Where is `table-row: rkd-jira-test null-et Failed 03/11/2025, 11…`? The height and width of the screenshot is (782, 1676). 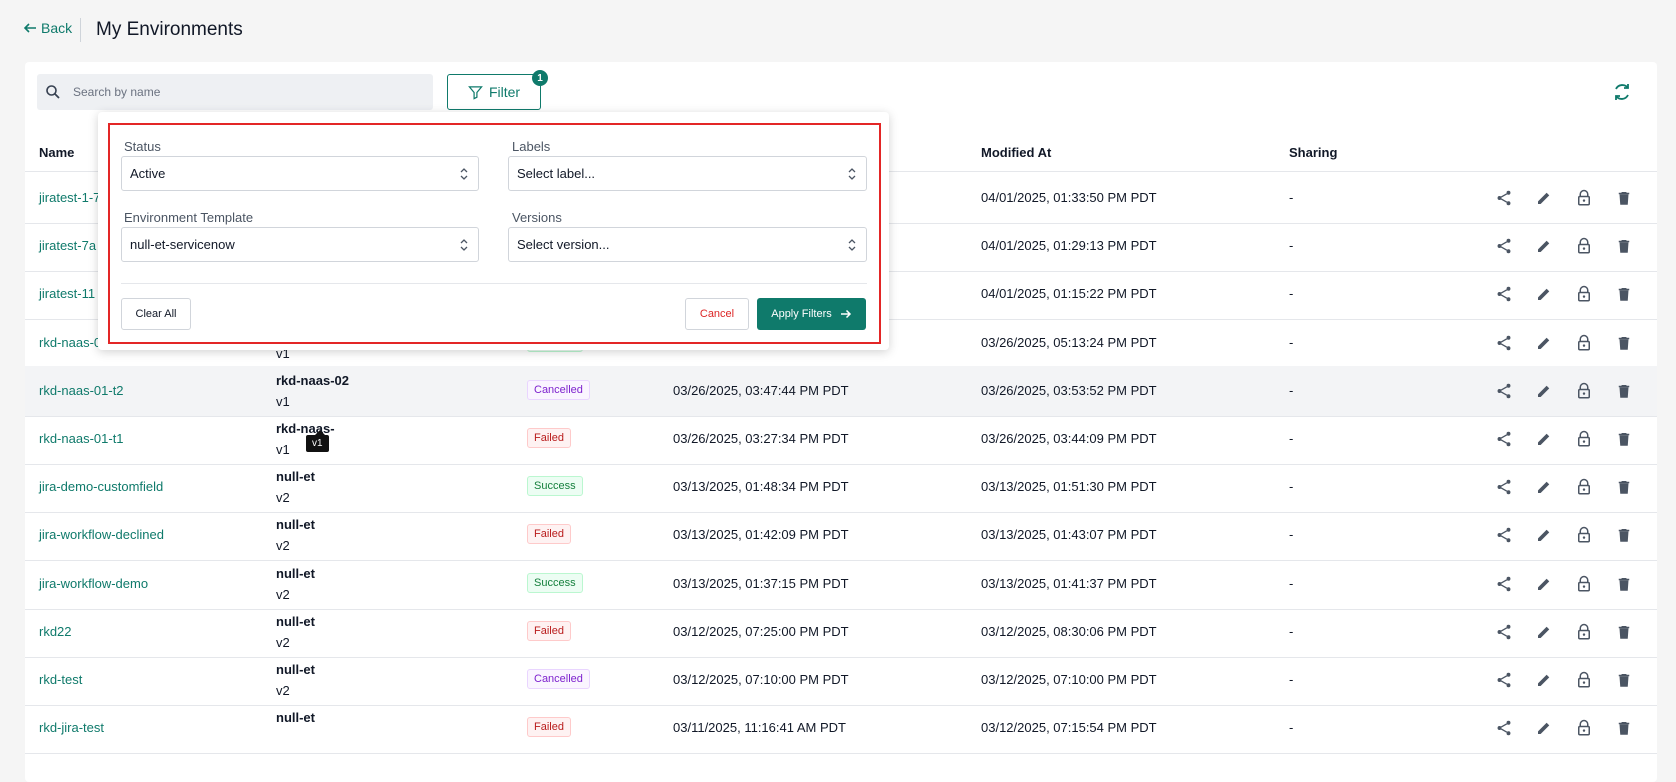
table-row: rkd-jira-test null-et Failed 03/11/2025, 11… is located at coordinates (841, 729).